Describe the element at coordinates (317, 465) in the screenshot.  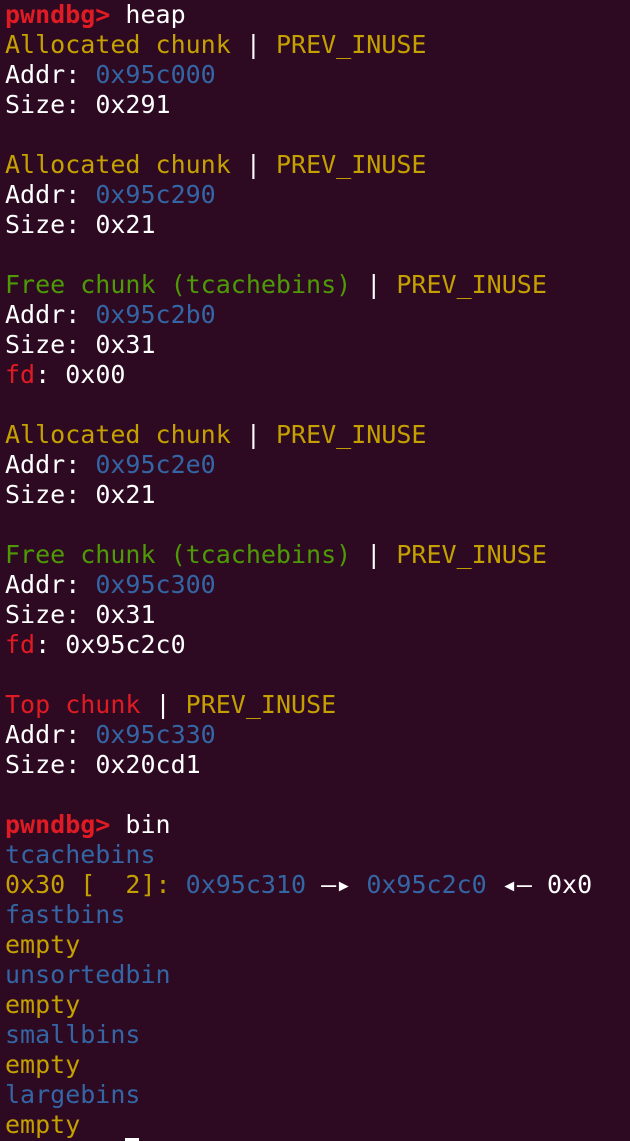
I see `chunk-addr: Addr: 0x95c2e0` at that location.